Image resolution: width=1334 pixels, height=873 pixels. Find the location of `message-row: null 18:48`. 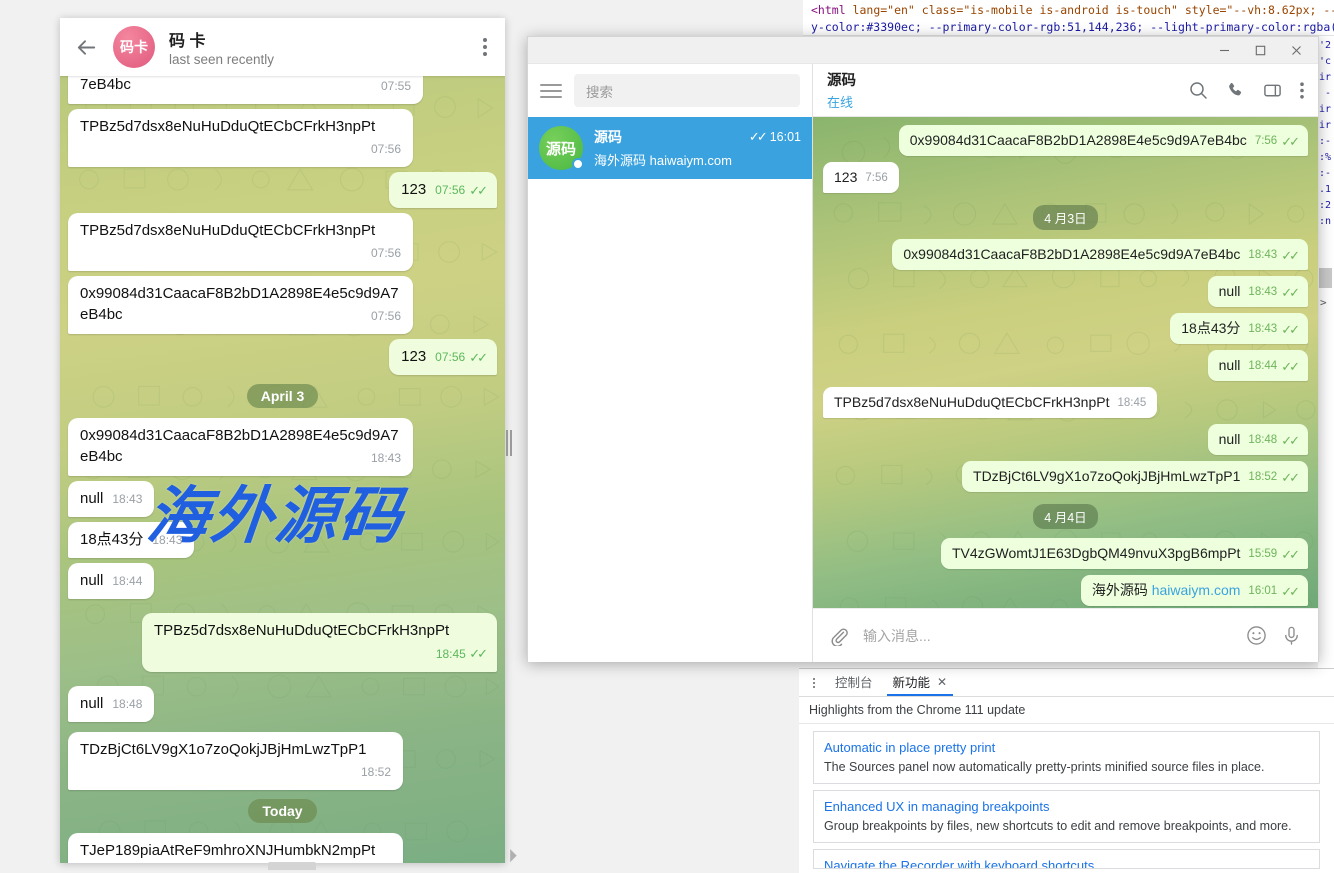

message-row: null 18:48 is located at coordinates (282, 704).